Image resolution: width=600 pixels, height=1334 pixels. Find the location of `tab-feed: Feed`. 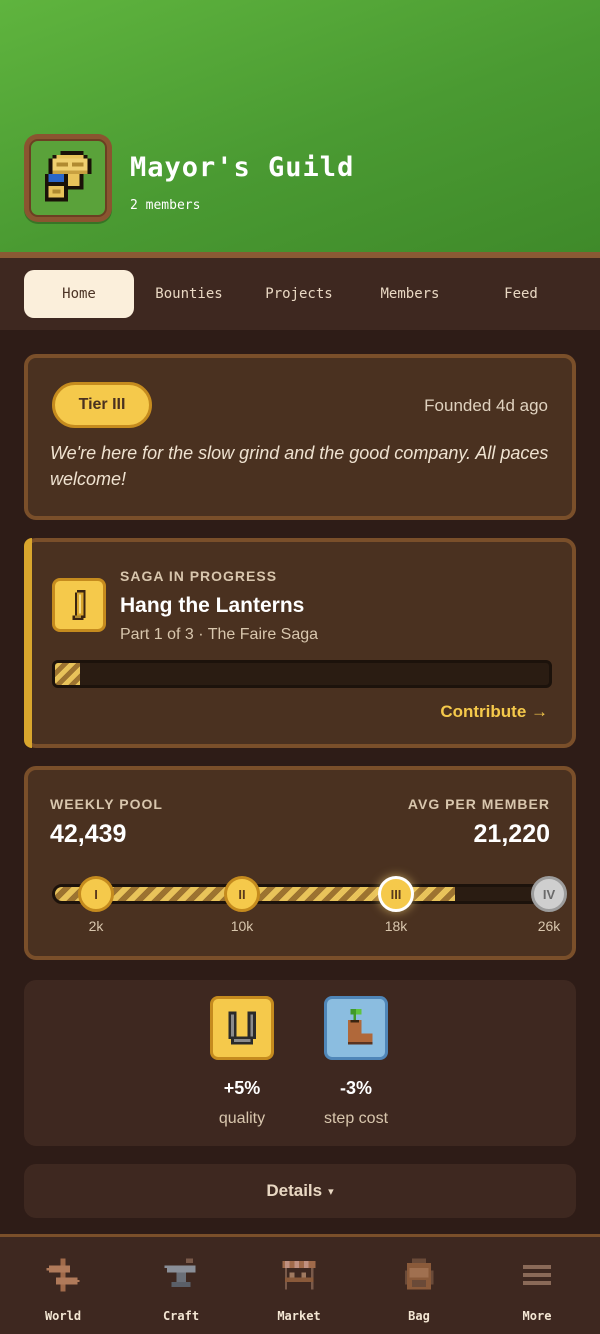

tab-feed: Feed is located at coordinates (521, 294).